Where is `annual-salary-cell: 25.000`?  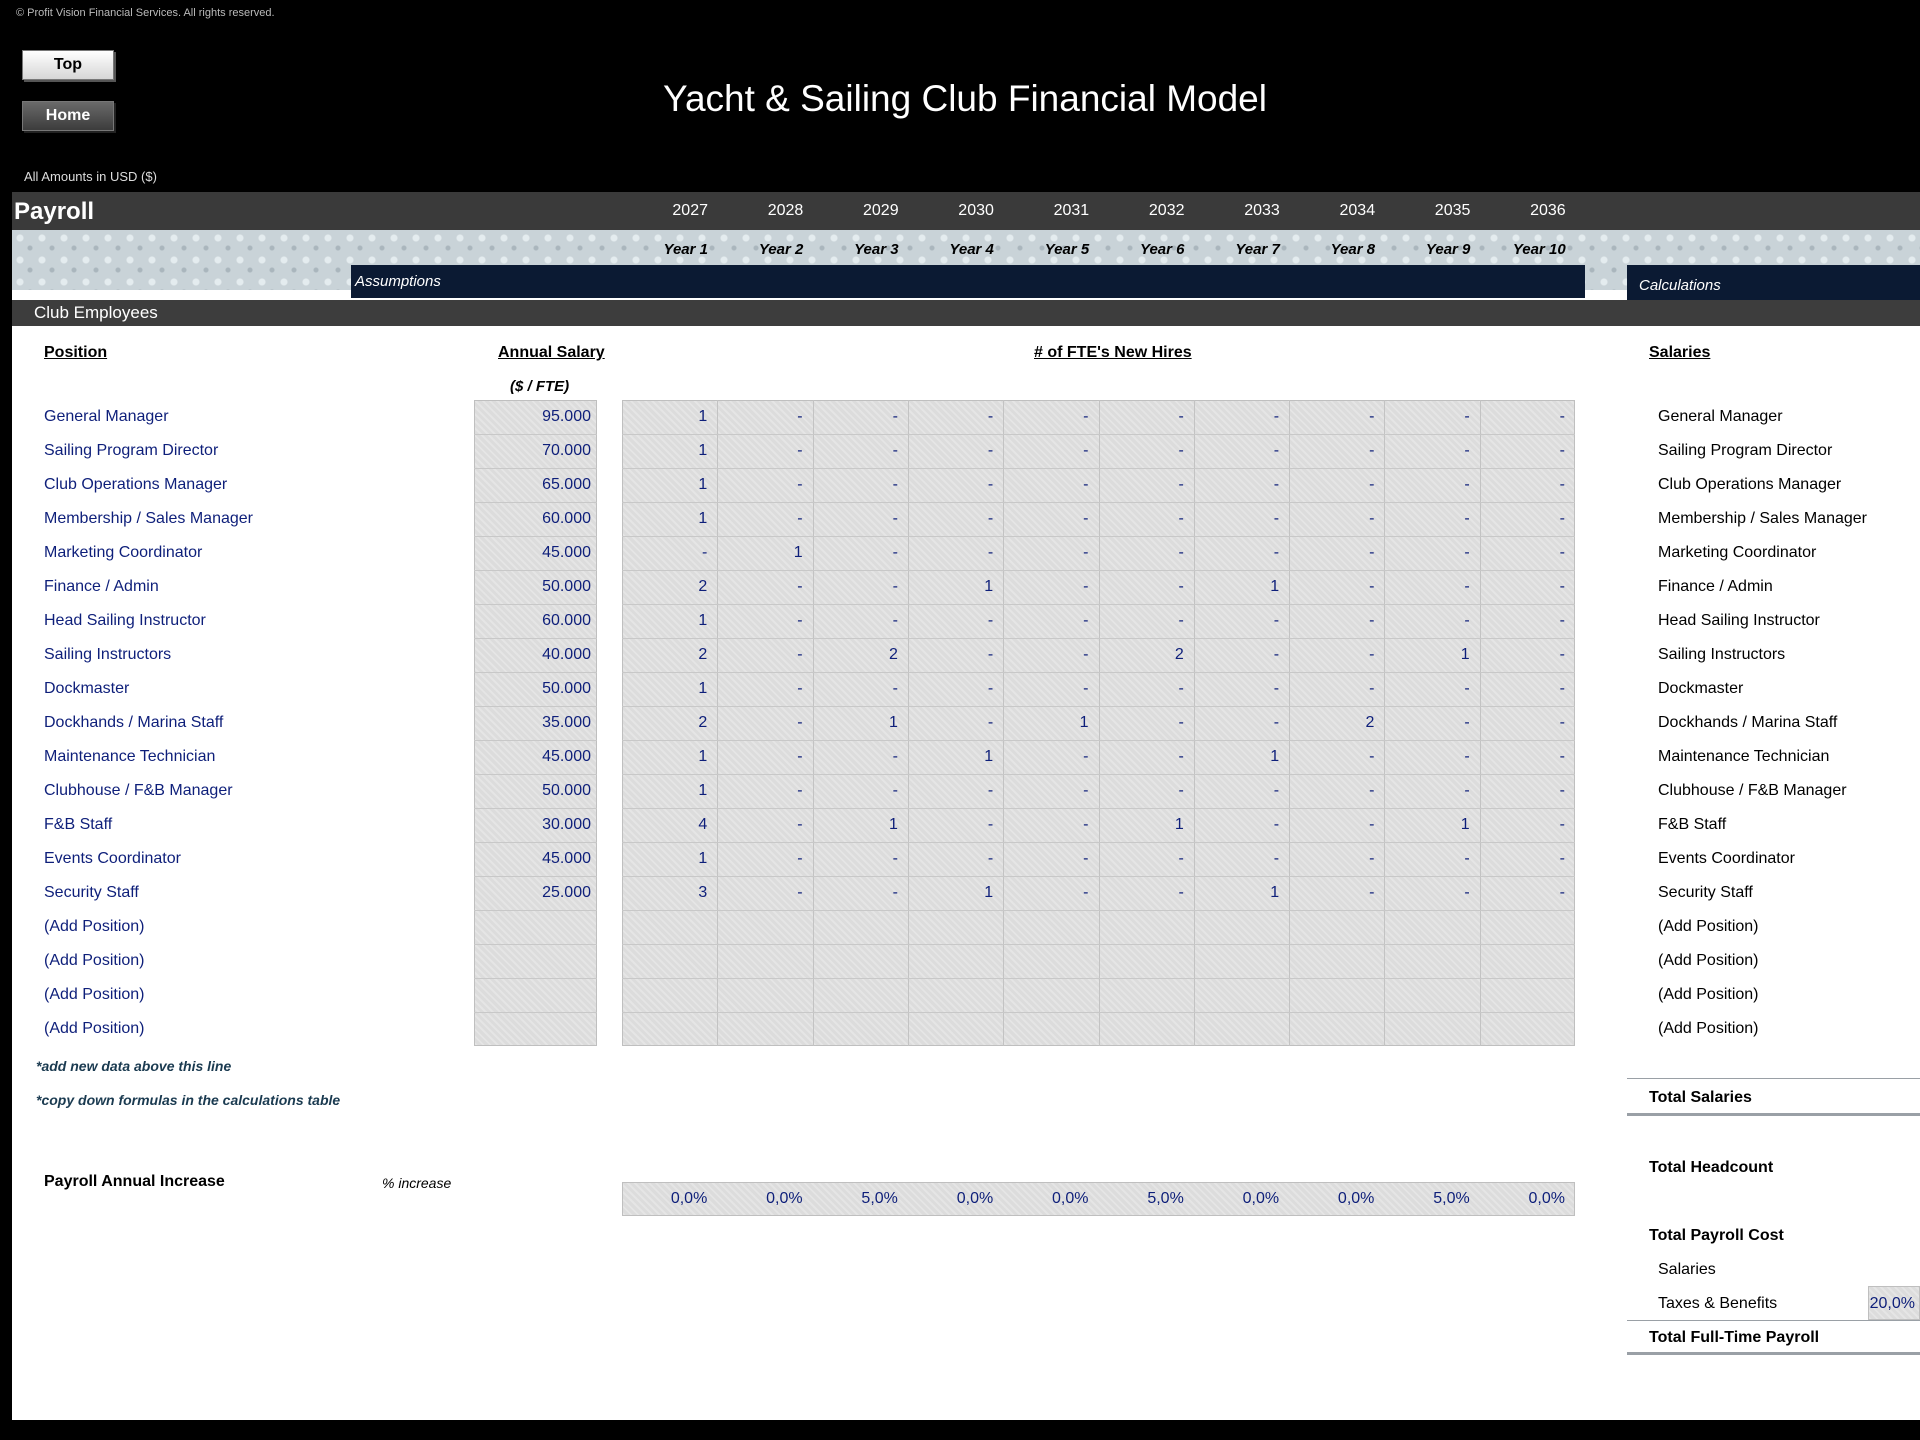
annual-salary-cell: 25.000 is located at coordinates (535, 893).